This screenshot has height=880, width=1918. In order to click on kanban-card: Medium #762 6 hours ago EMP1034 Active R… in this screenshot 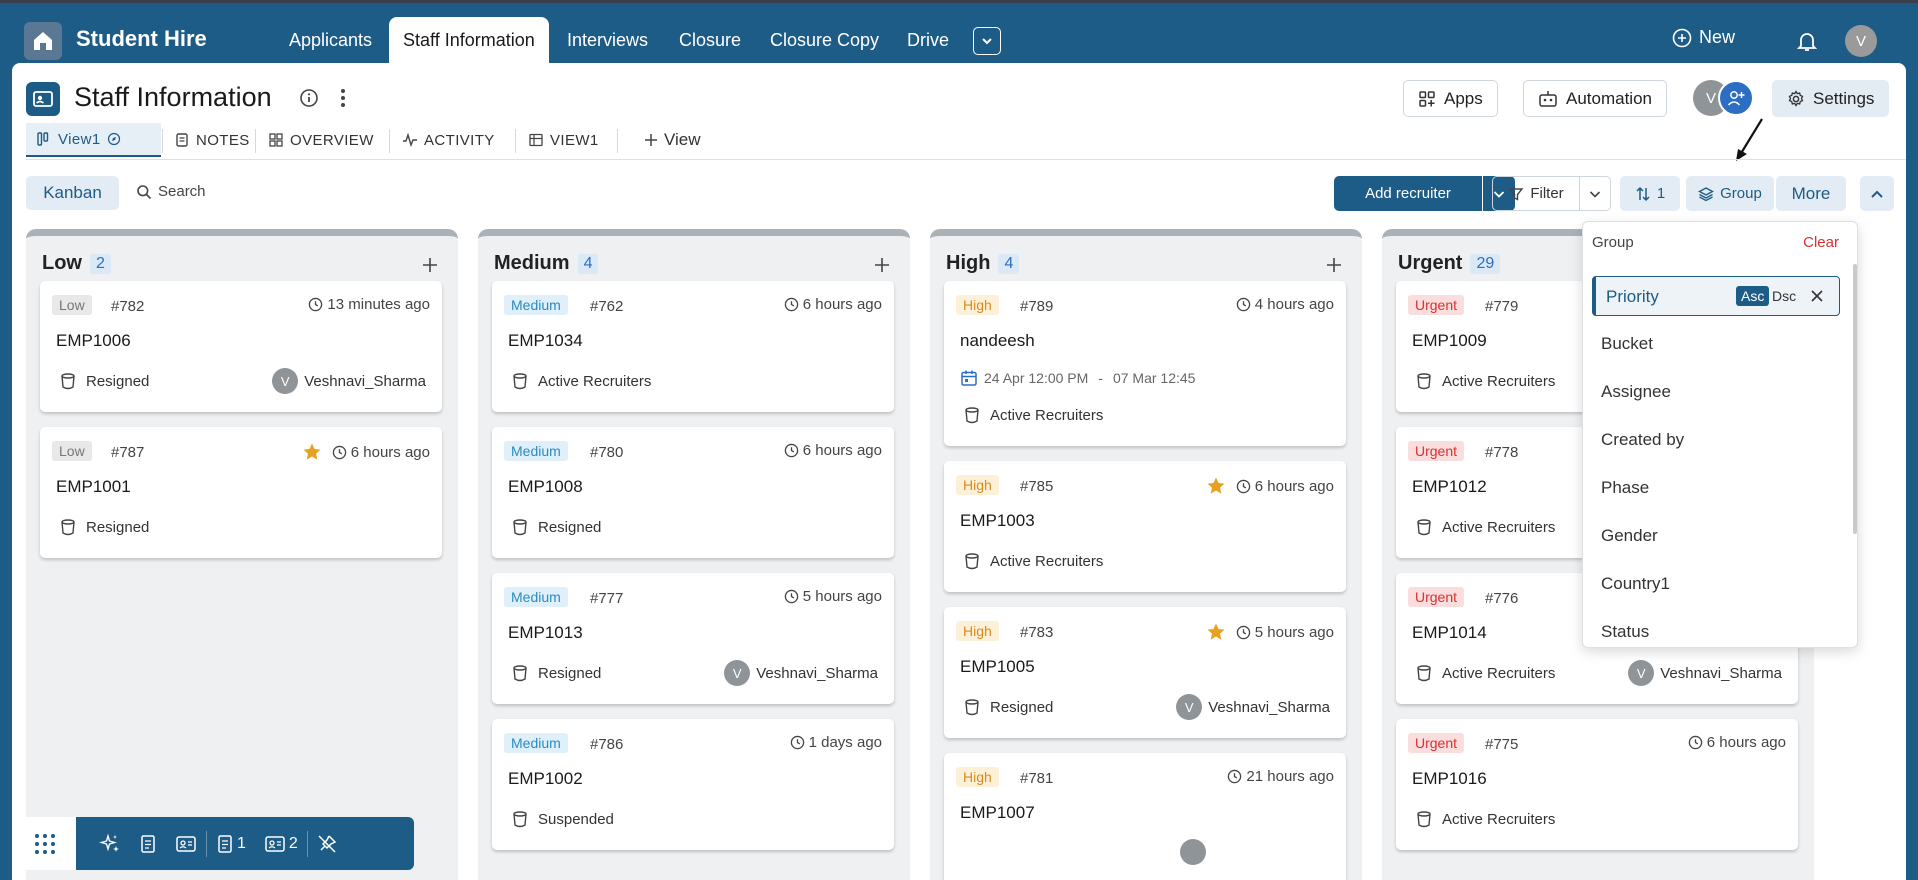, I will do `click(693, 346)`.